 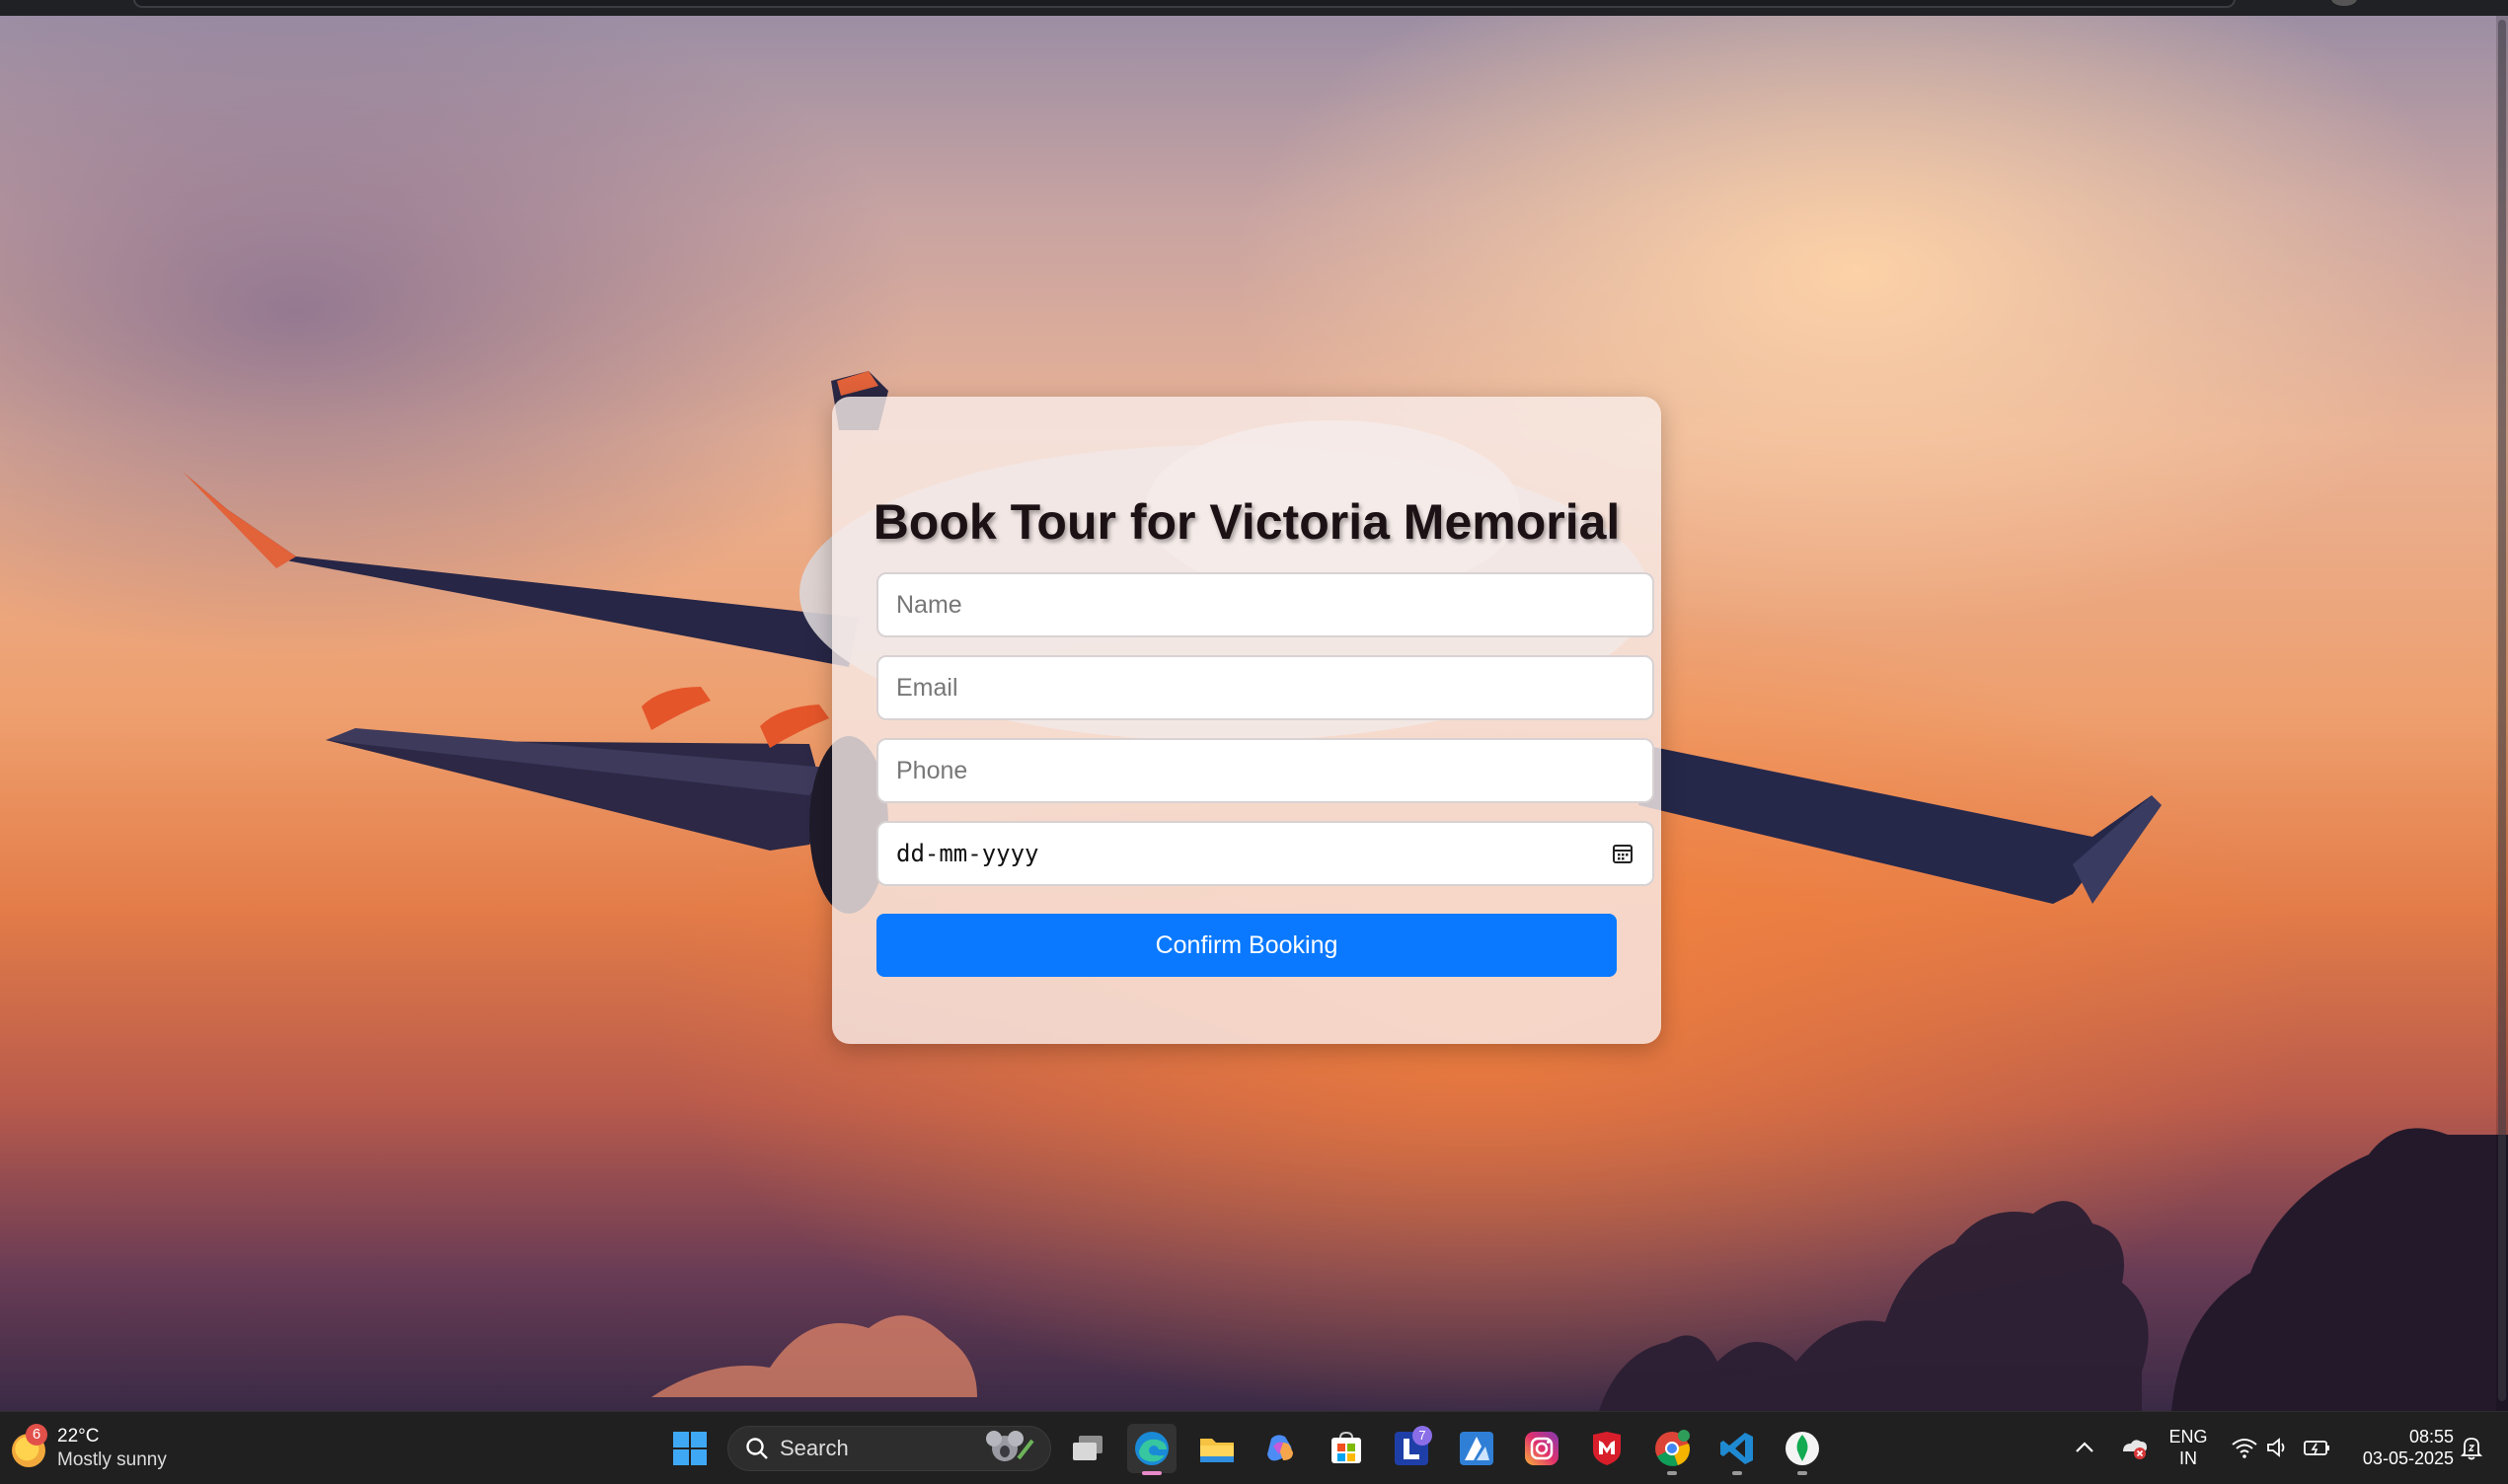 What do you see at coordinates (2408, 1458) in the screenshot?
I see `clock-date: 03-05-2025` at bounding box center [2408, 1458].